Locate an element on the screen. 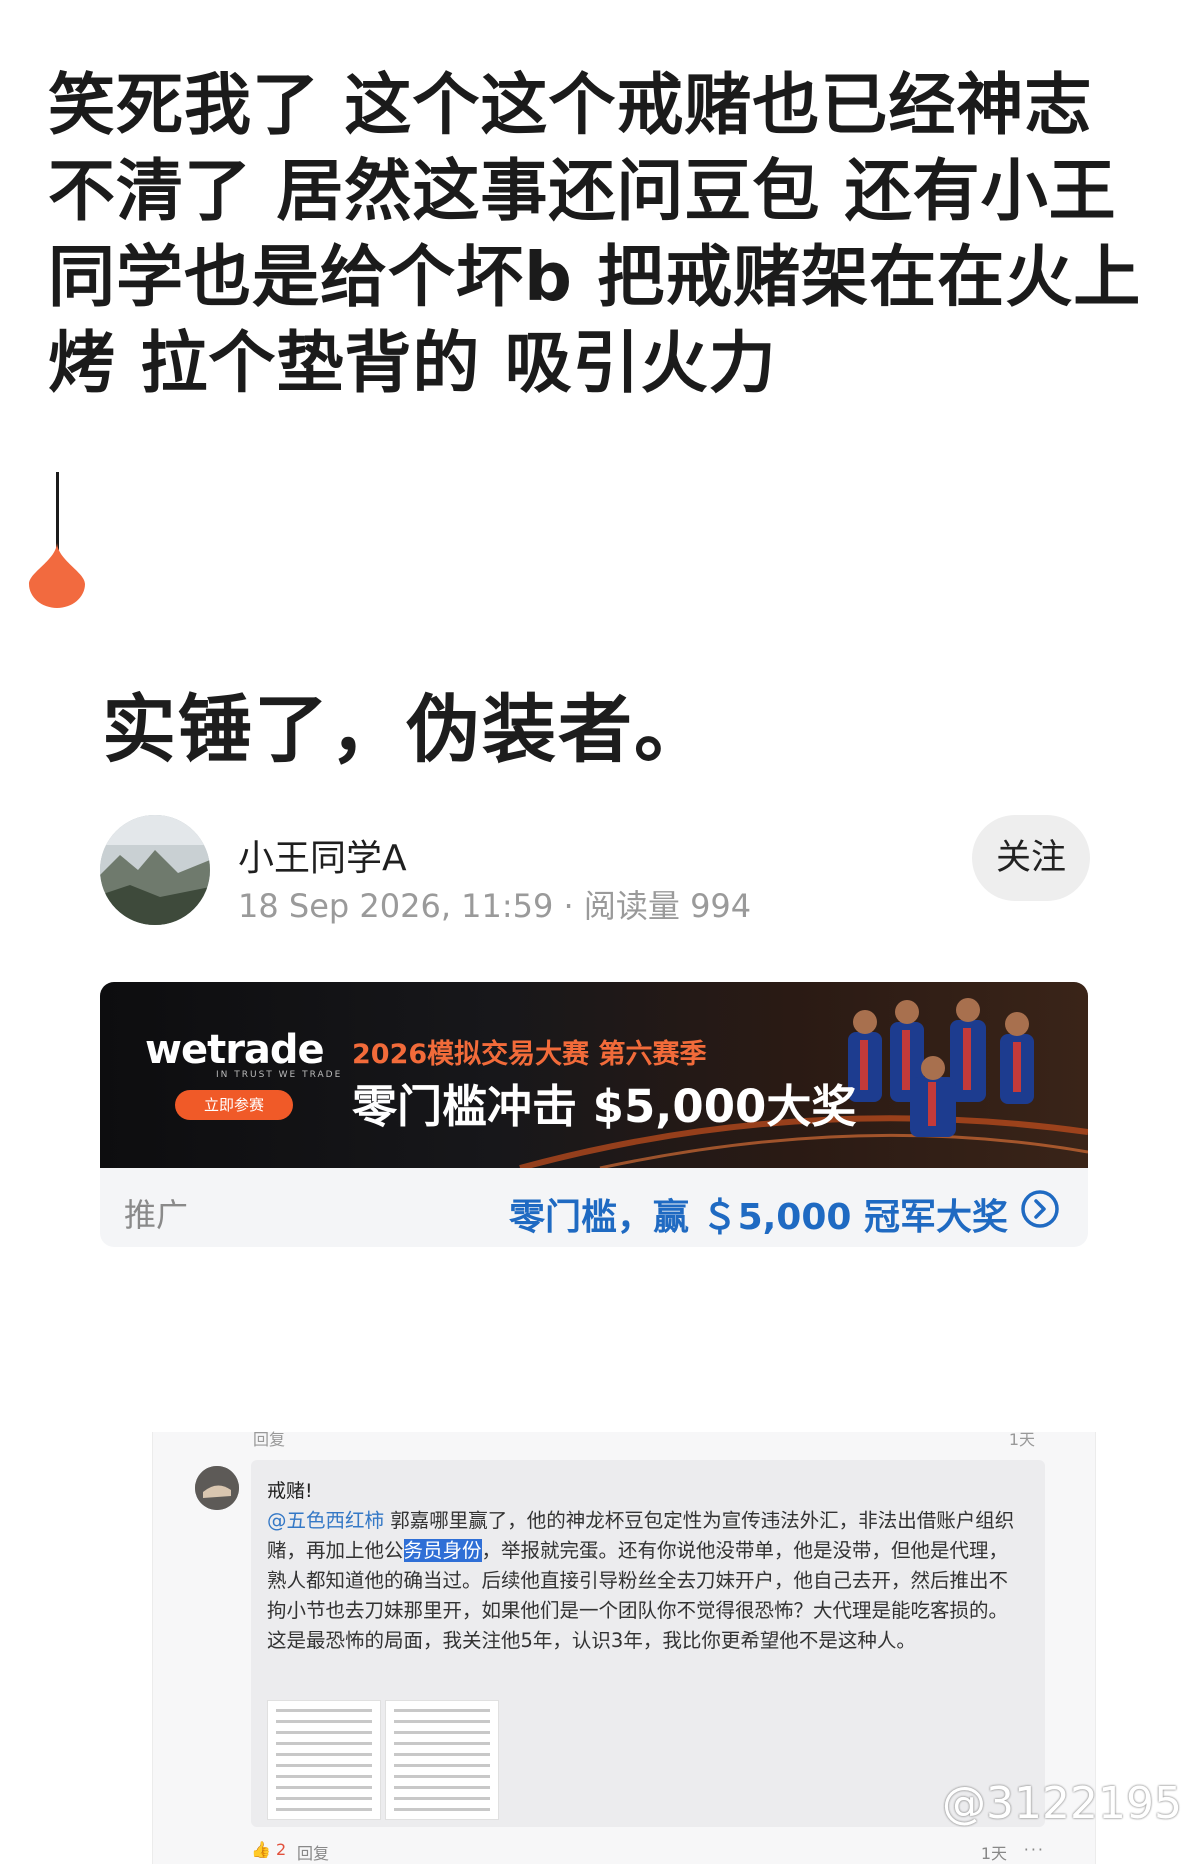  embed-header-time: 1天 is located at coordinates (1021, 1439).